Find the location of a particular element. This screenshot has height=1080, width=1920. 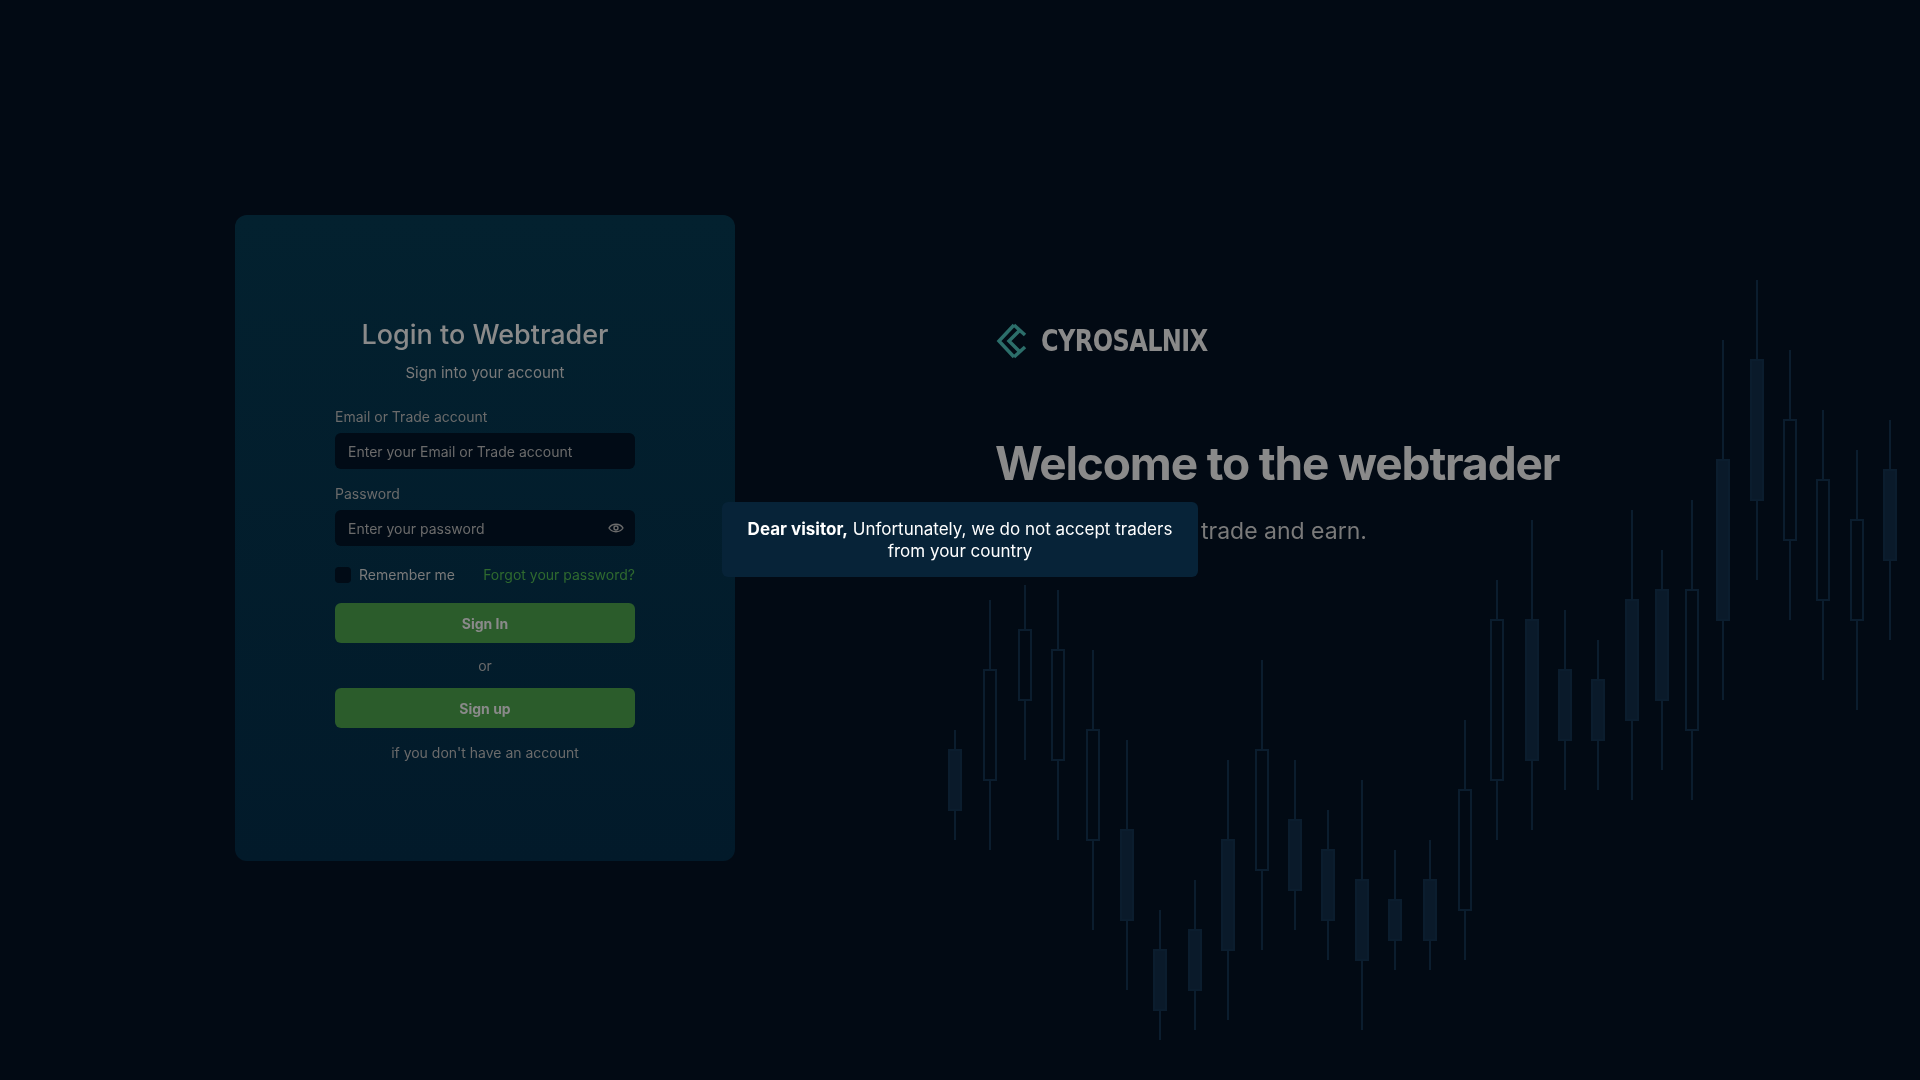

email-field: Enter your Email or Trade account is located at coordinates (485, 451).